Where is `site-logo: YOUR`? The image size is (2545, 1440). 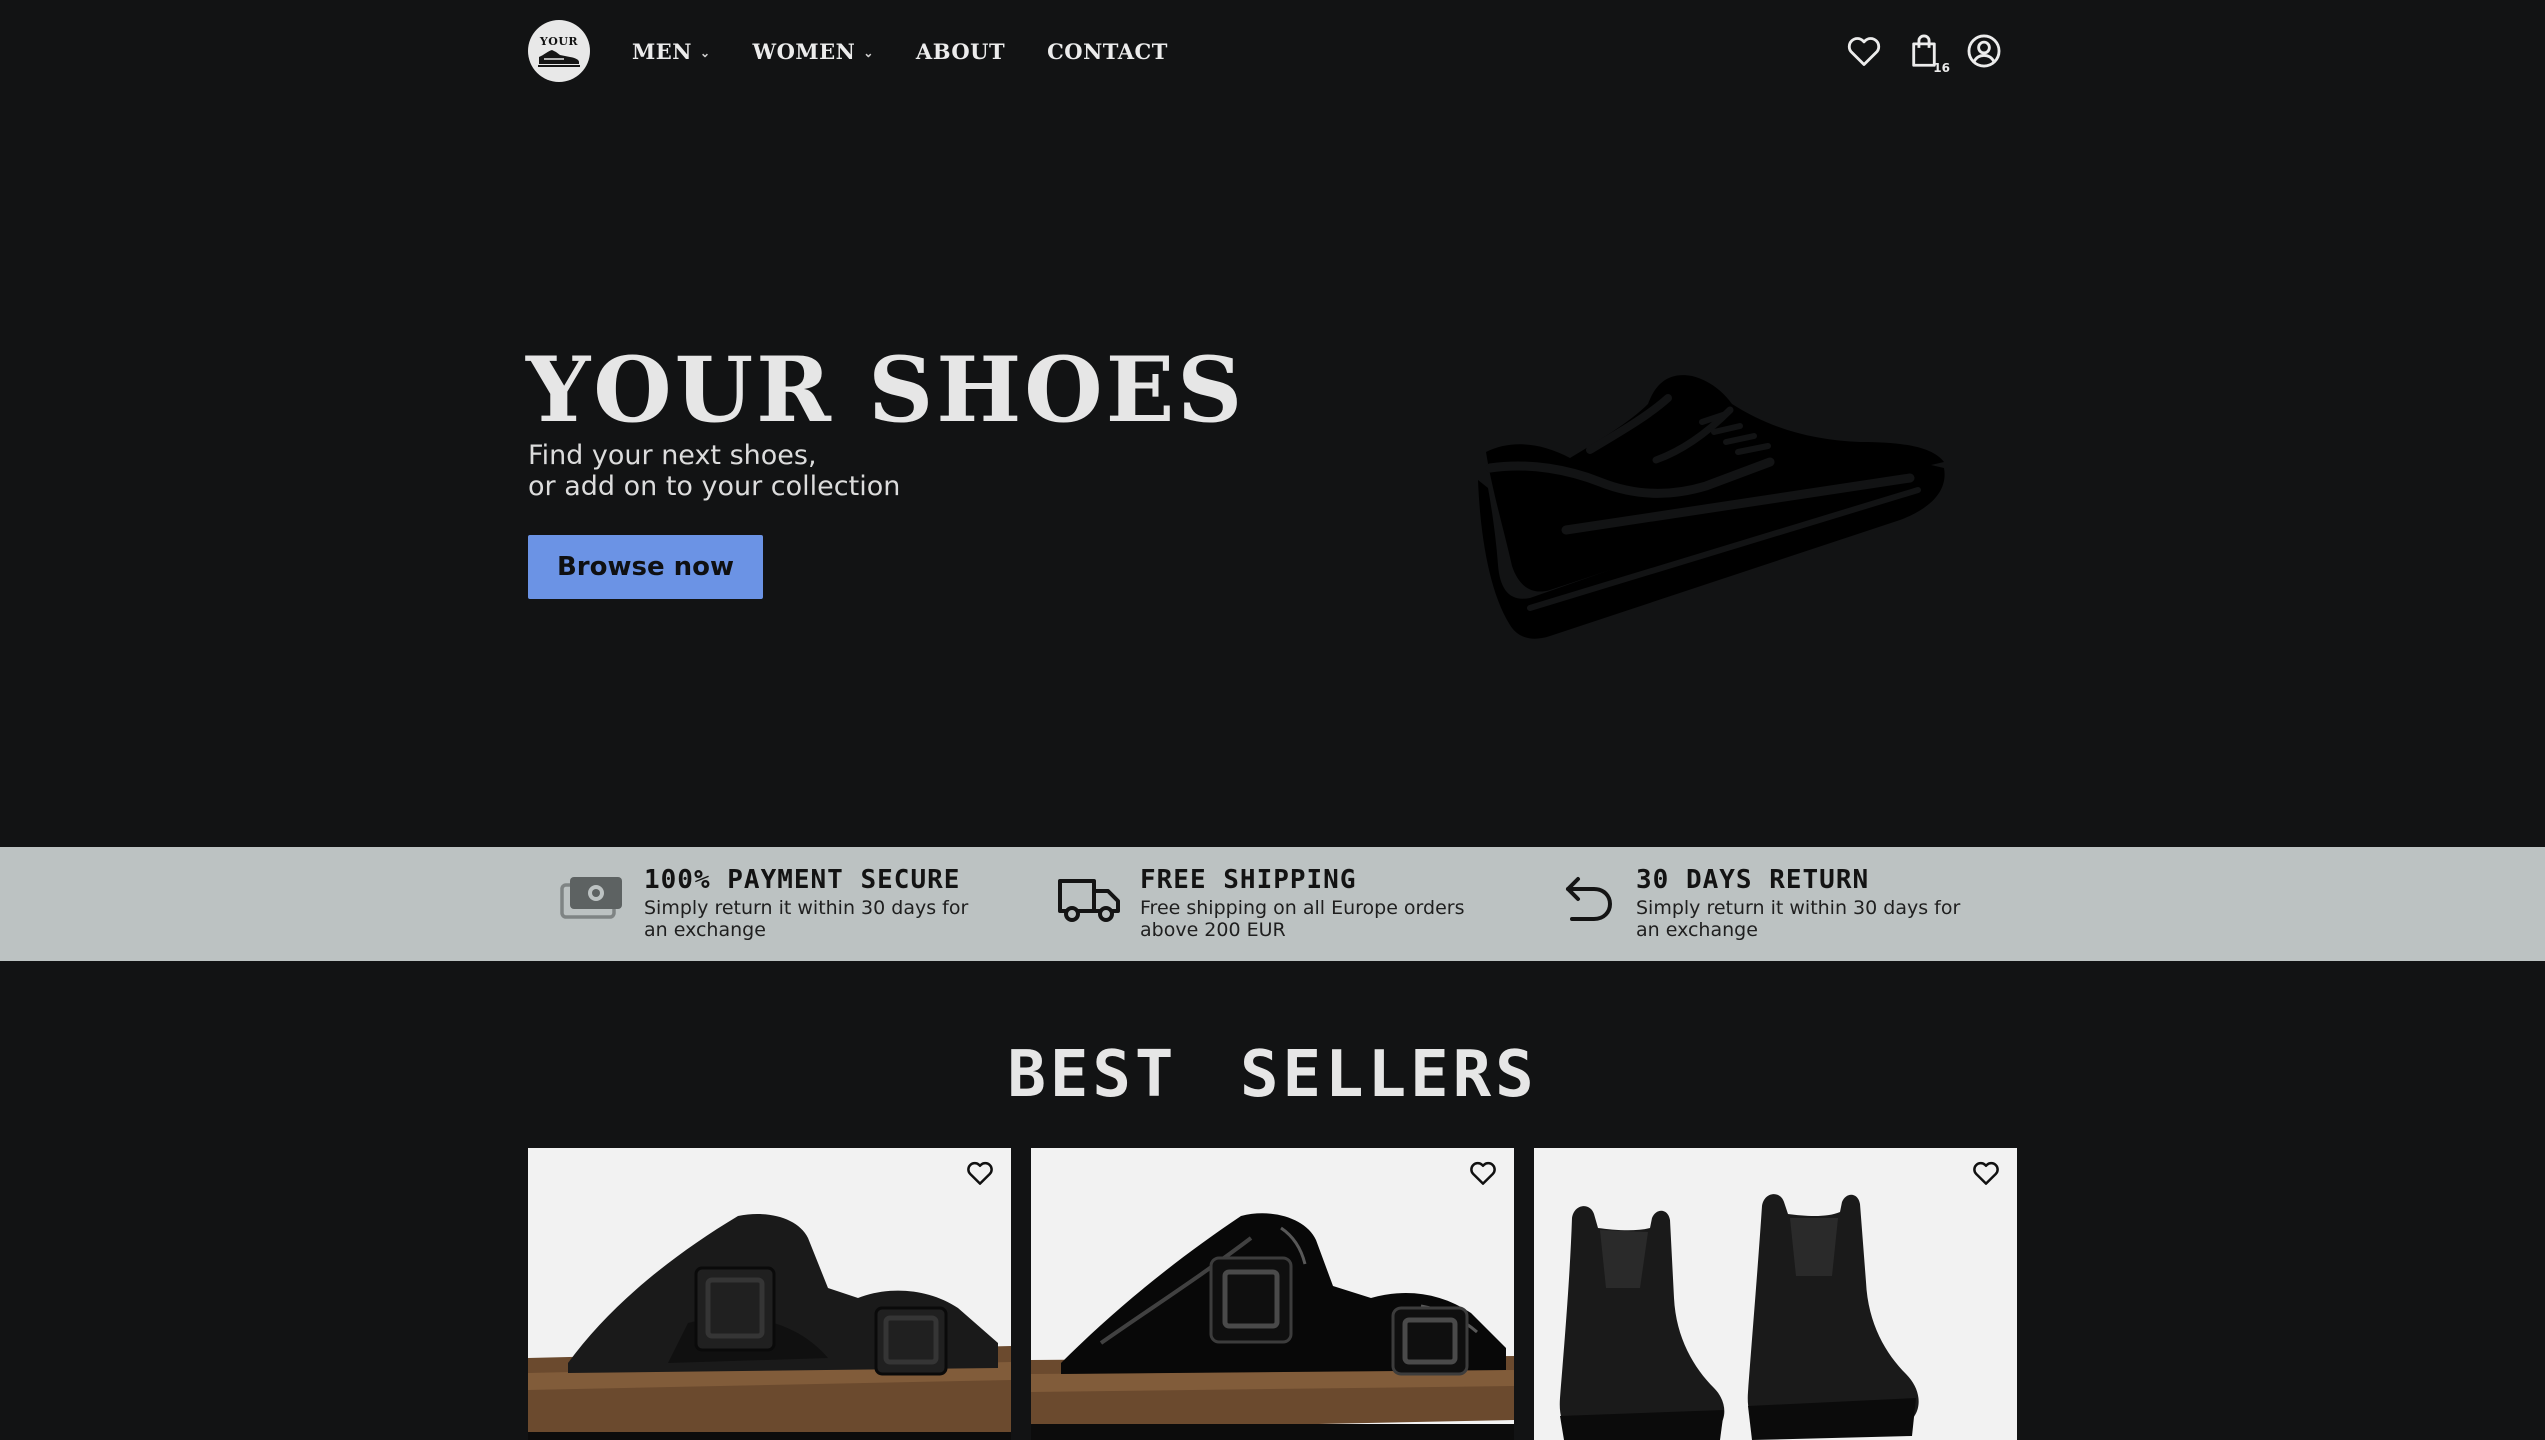
site-logo: YOUR is located at coordinates (559, 51).